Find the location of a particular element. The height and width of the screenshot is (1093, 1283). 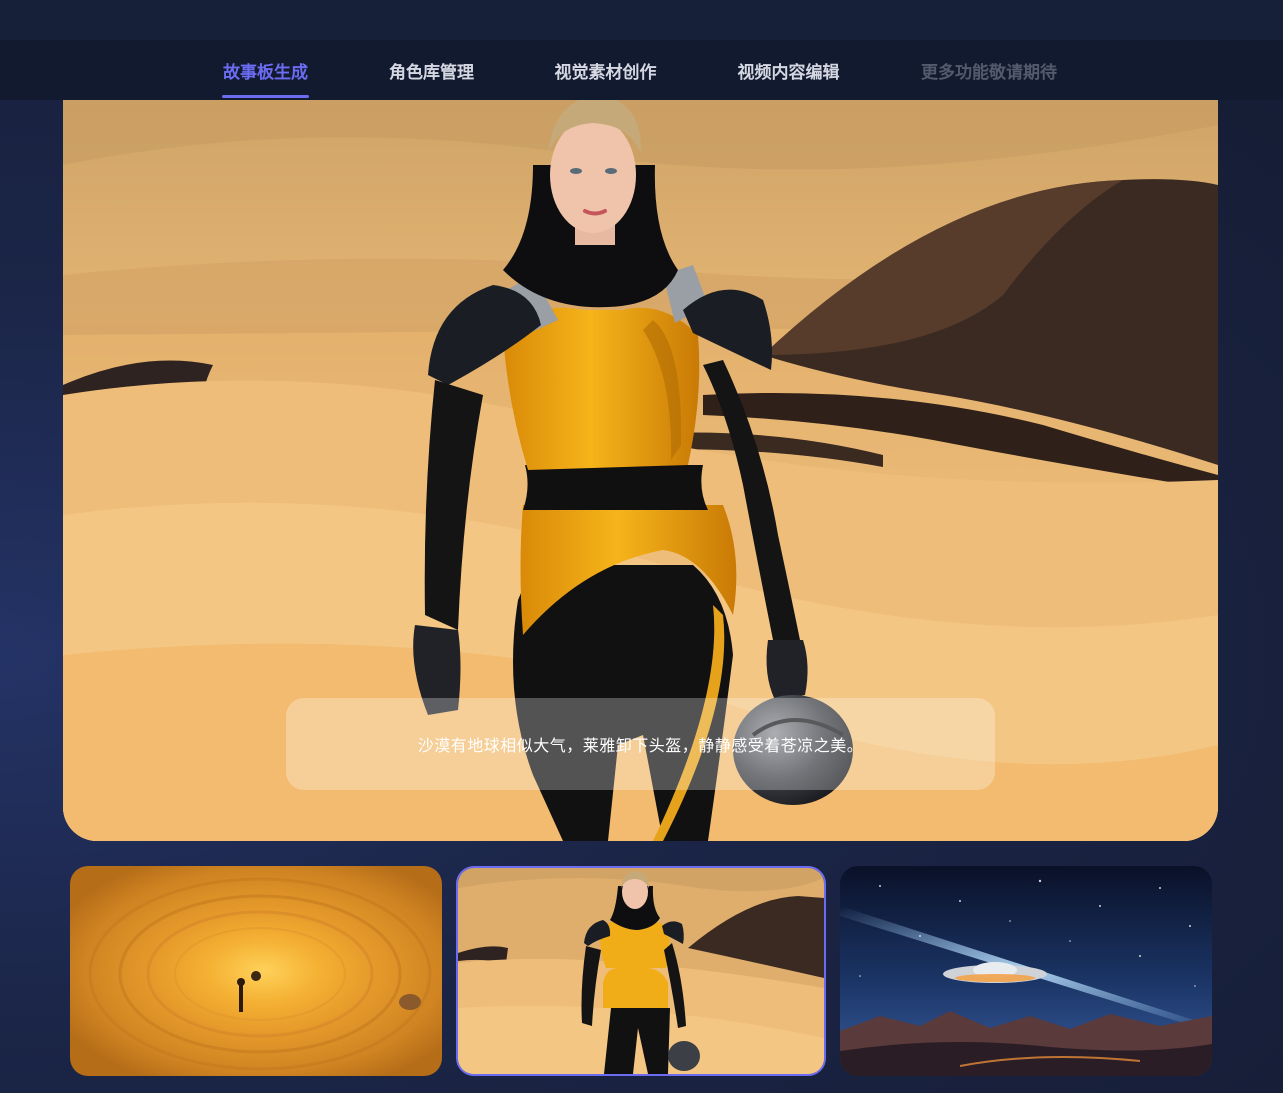

thumbnail-crater-scene is located at coordinates (256, 971).